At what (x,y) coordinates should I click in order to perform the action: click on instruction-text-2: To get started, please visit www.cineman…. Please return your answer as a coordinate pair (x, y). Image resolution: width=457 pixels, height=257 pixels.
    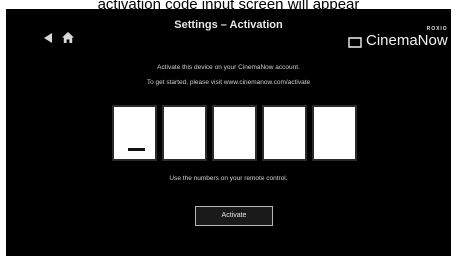
    Looking at the image, I should click on (228, 82).